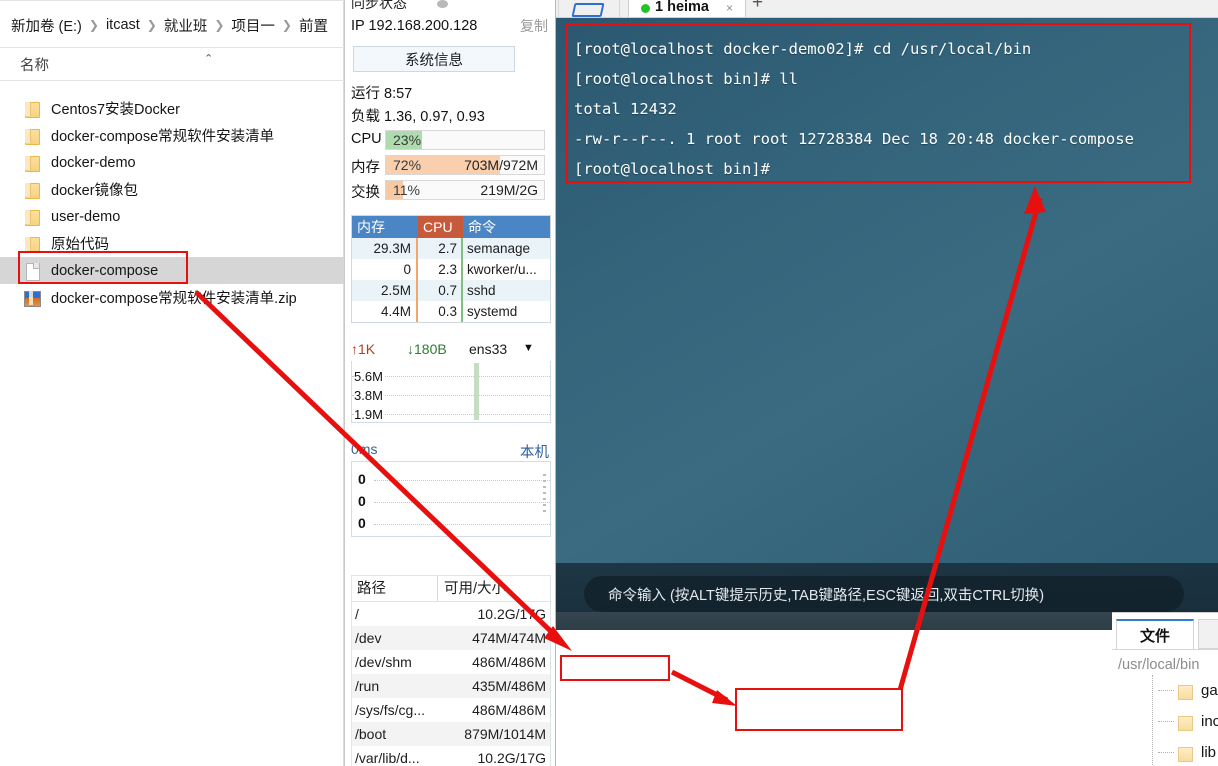 Image resolution: width=1218 pixels, height=766 pixels. What do you see at coordinates (385, 227) in the screenshot?
I see `process-header-memory: 内存` at bounding box center [385, 227].